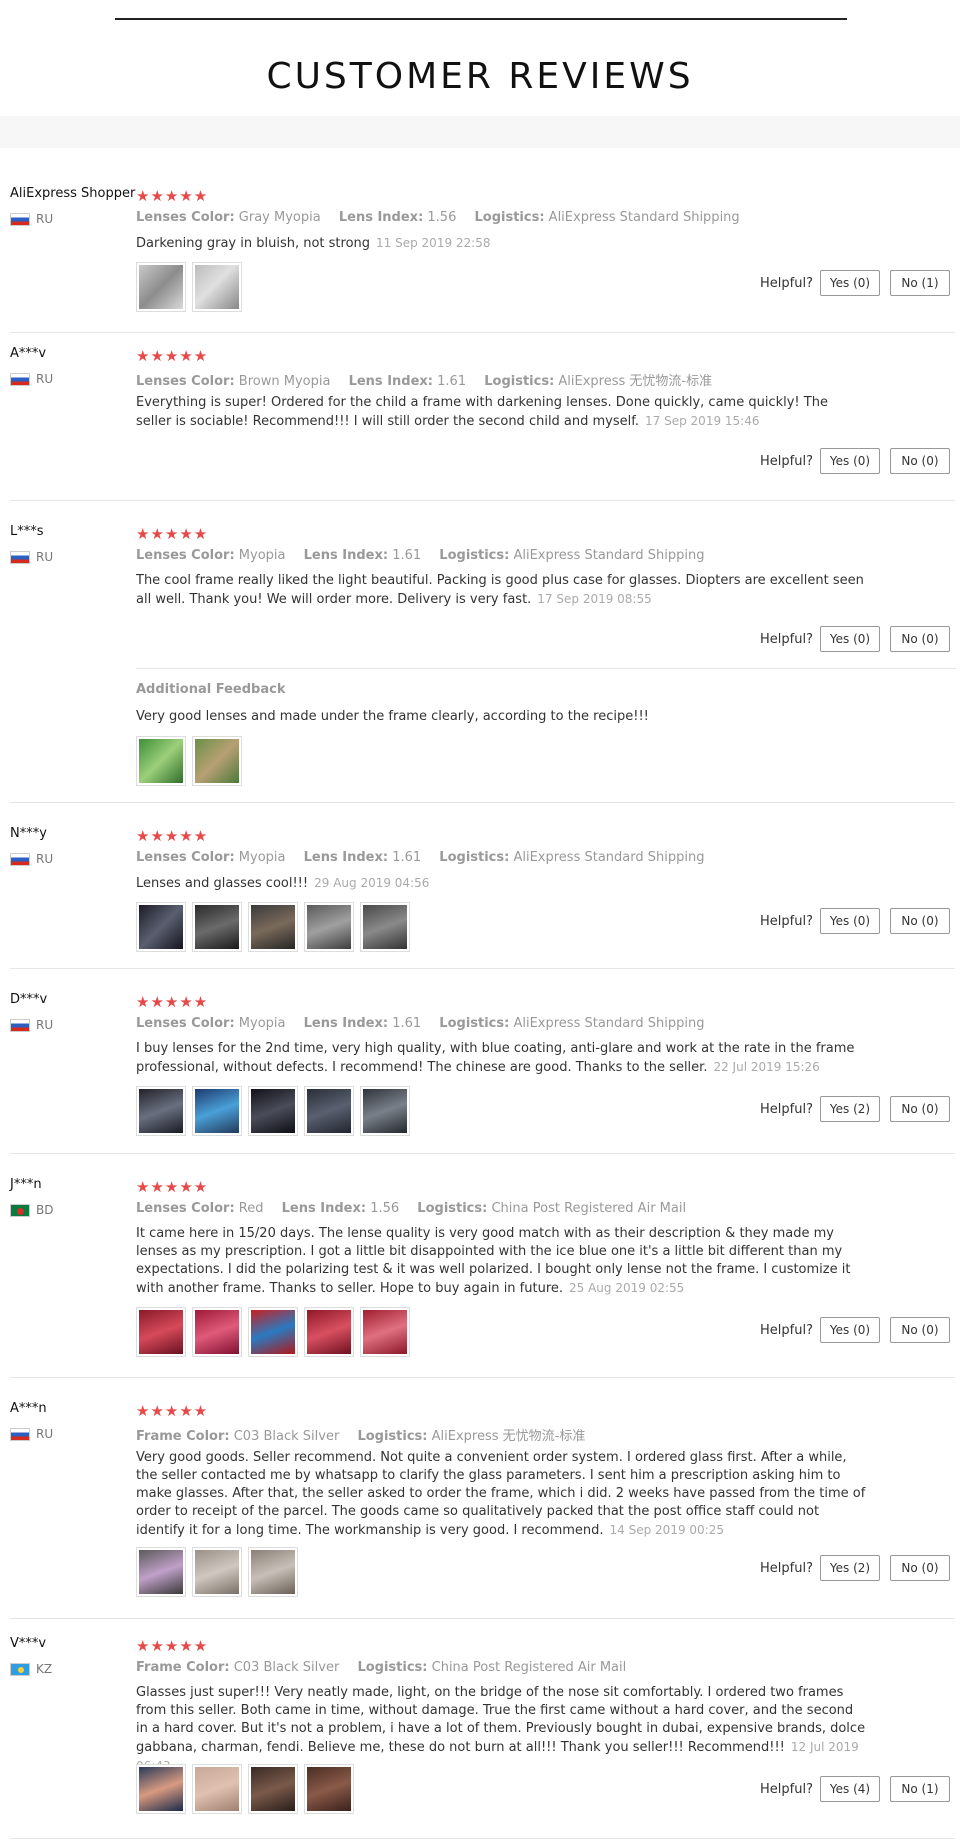 The image size is (960, 1846). Describe the element at coordinates (702, 421) in the screenshot. I see `review-date: 17 Sep 2019 15:46` at that location.